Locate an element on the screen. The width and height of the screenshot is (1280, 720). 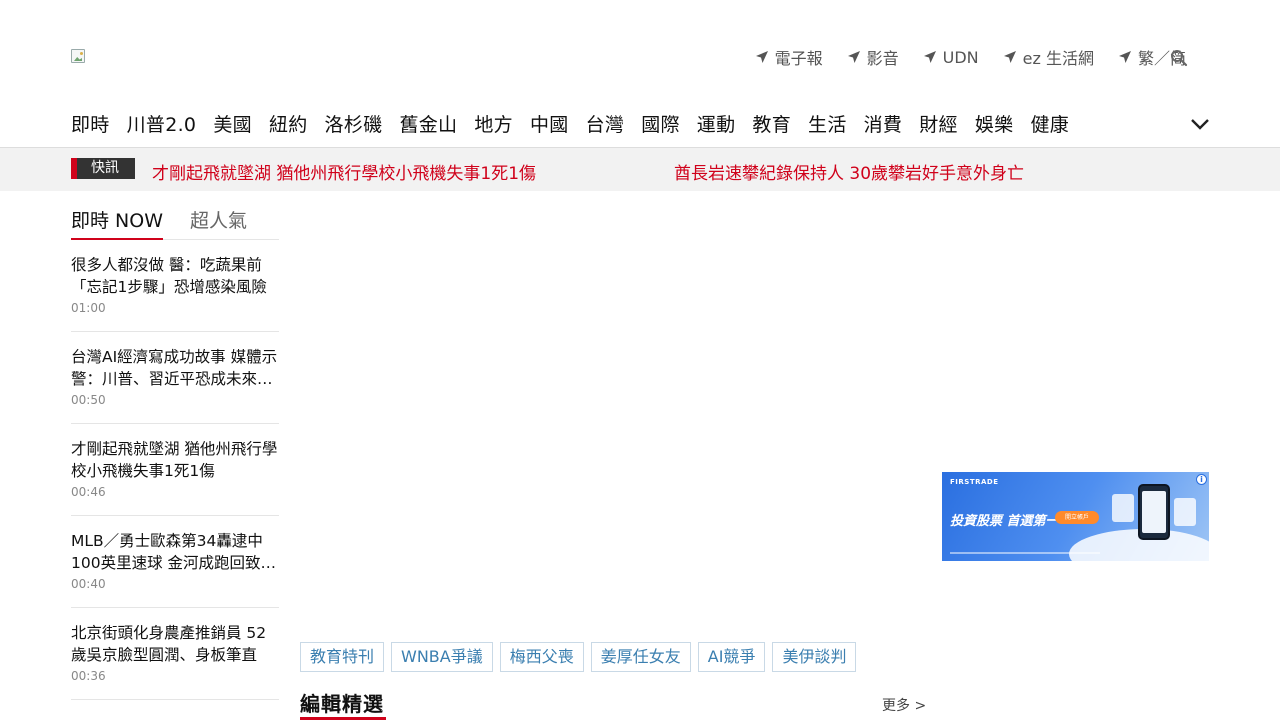
nav-item-health: 健康 is located at coordinates (1049, 123).